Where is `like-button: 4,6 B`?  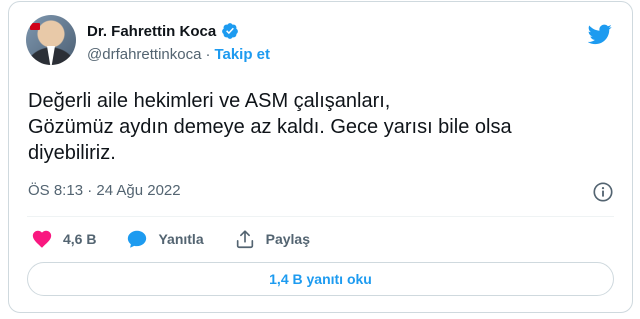
like-button: 4,6 B is located at coordinates (63, 239).